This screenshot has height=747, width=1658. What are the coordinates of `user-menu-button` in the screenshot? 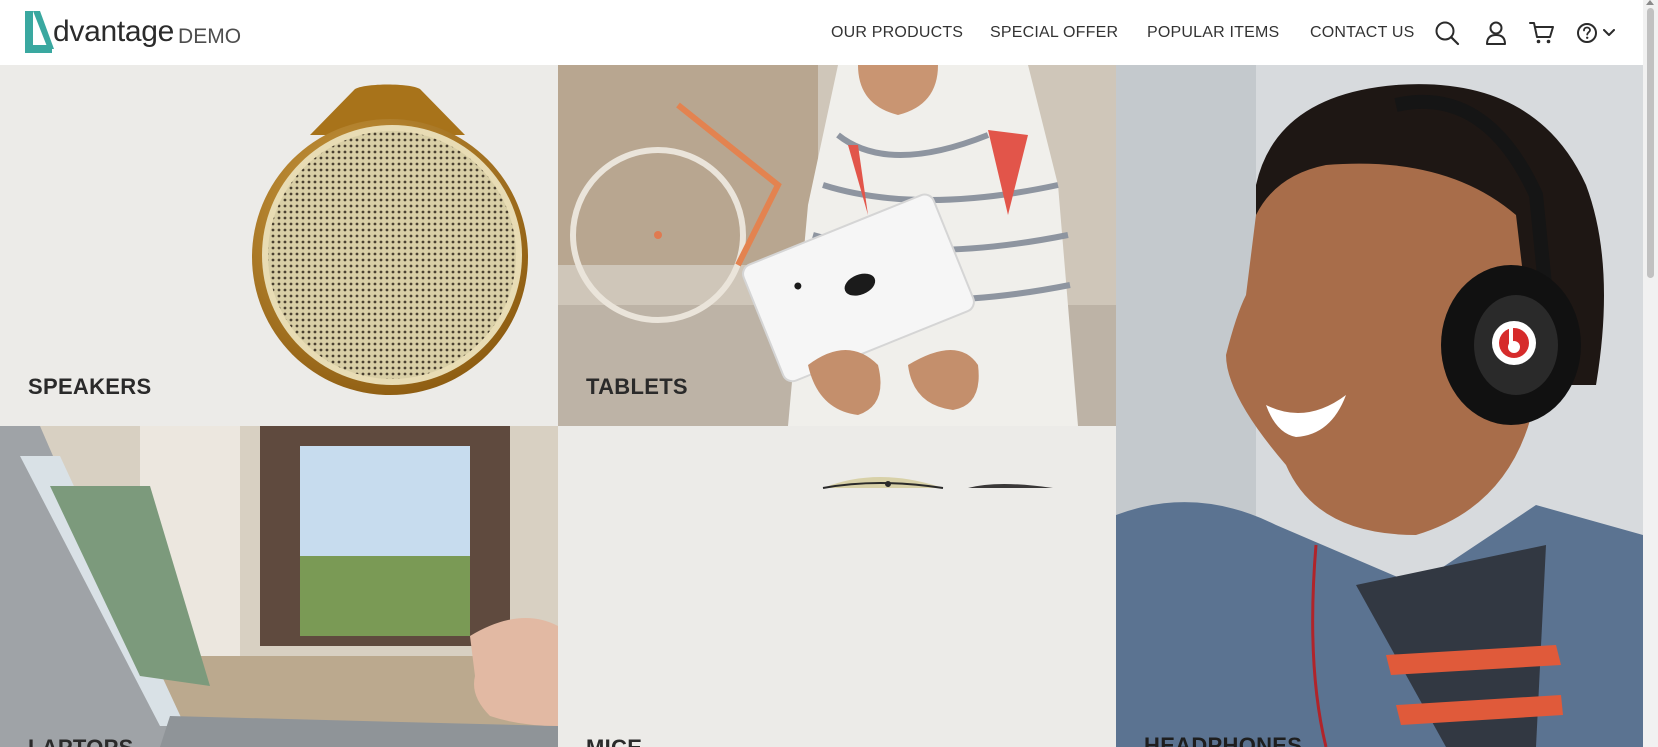 It's located at (1496, 33).